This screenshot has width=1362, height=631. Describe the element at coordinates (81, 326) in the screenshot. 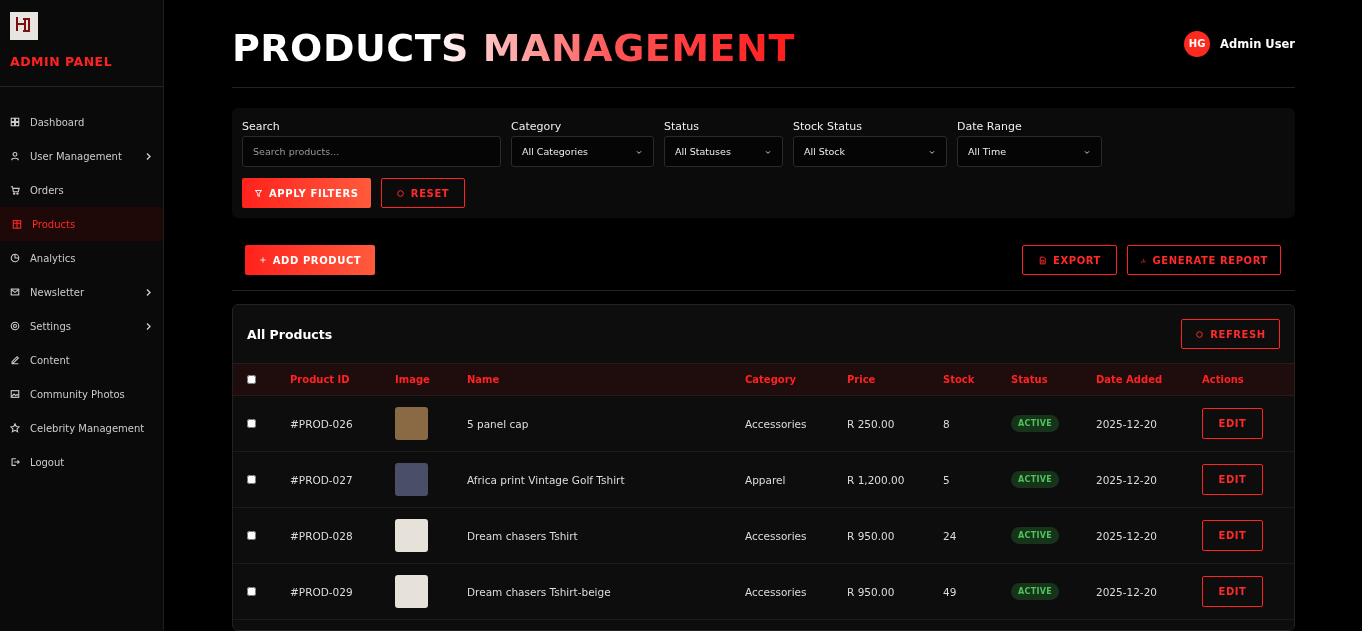

I see `sidebar-item: Settings` at that location.